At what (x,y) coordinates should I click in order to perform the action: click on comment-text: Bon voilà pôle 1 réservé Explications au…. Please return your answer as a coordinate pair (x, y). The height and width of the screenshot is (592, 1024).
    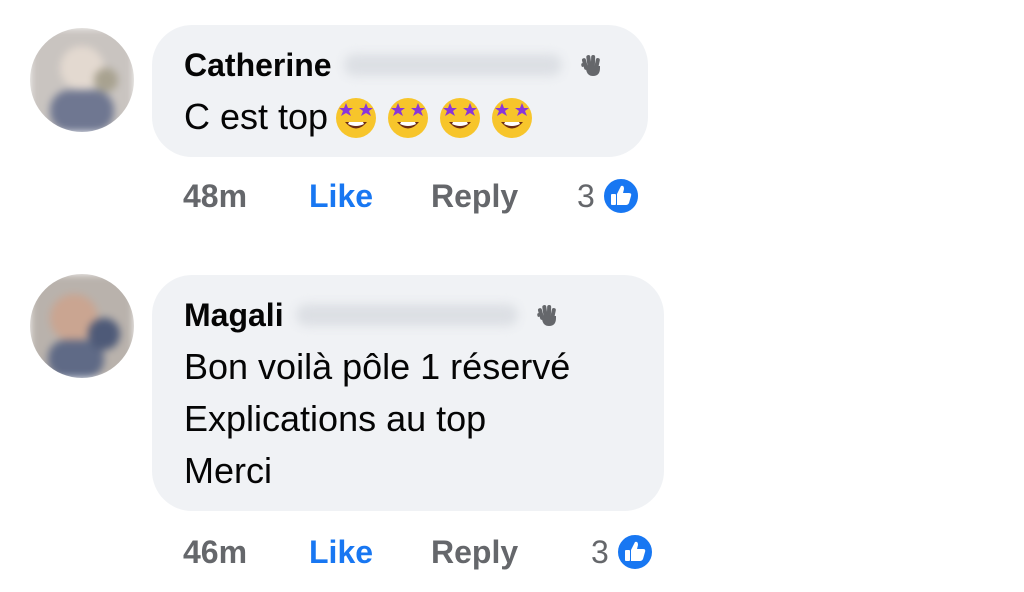
    Looking at the image, I should click on (377, 418).